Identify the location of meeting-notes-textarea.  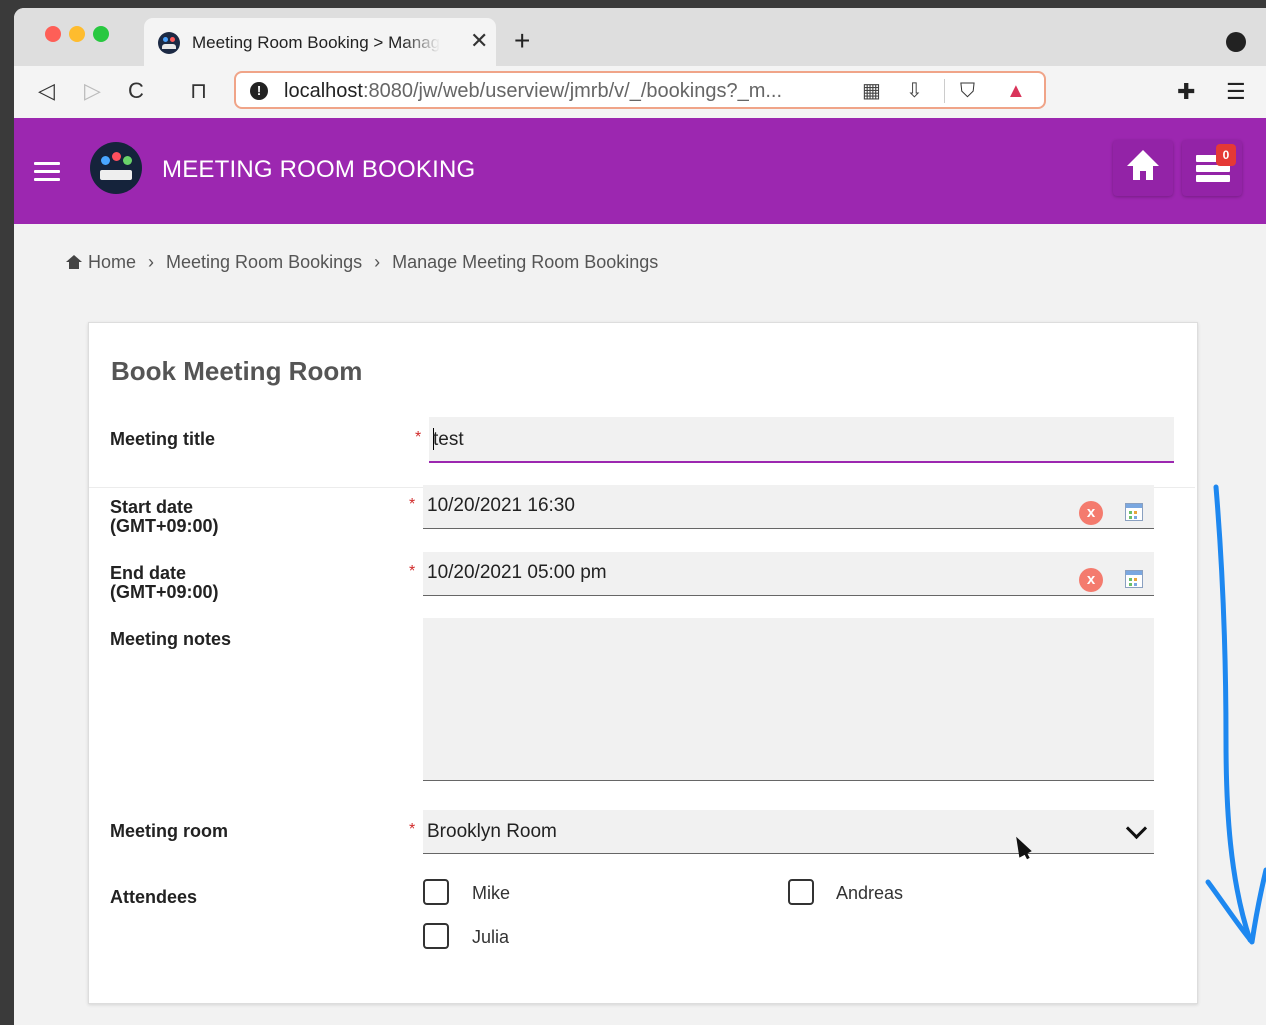
(788, 699).